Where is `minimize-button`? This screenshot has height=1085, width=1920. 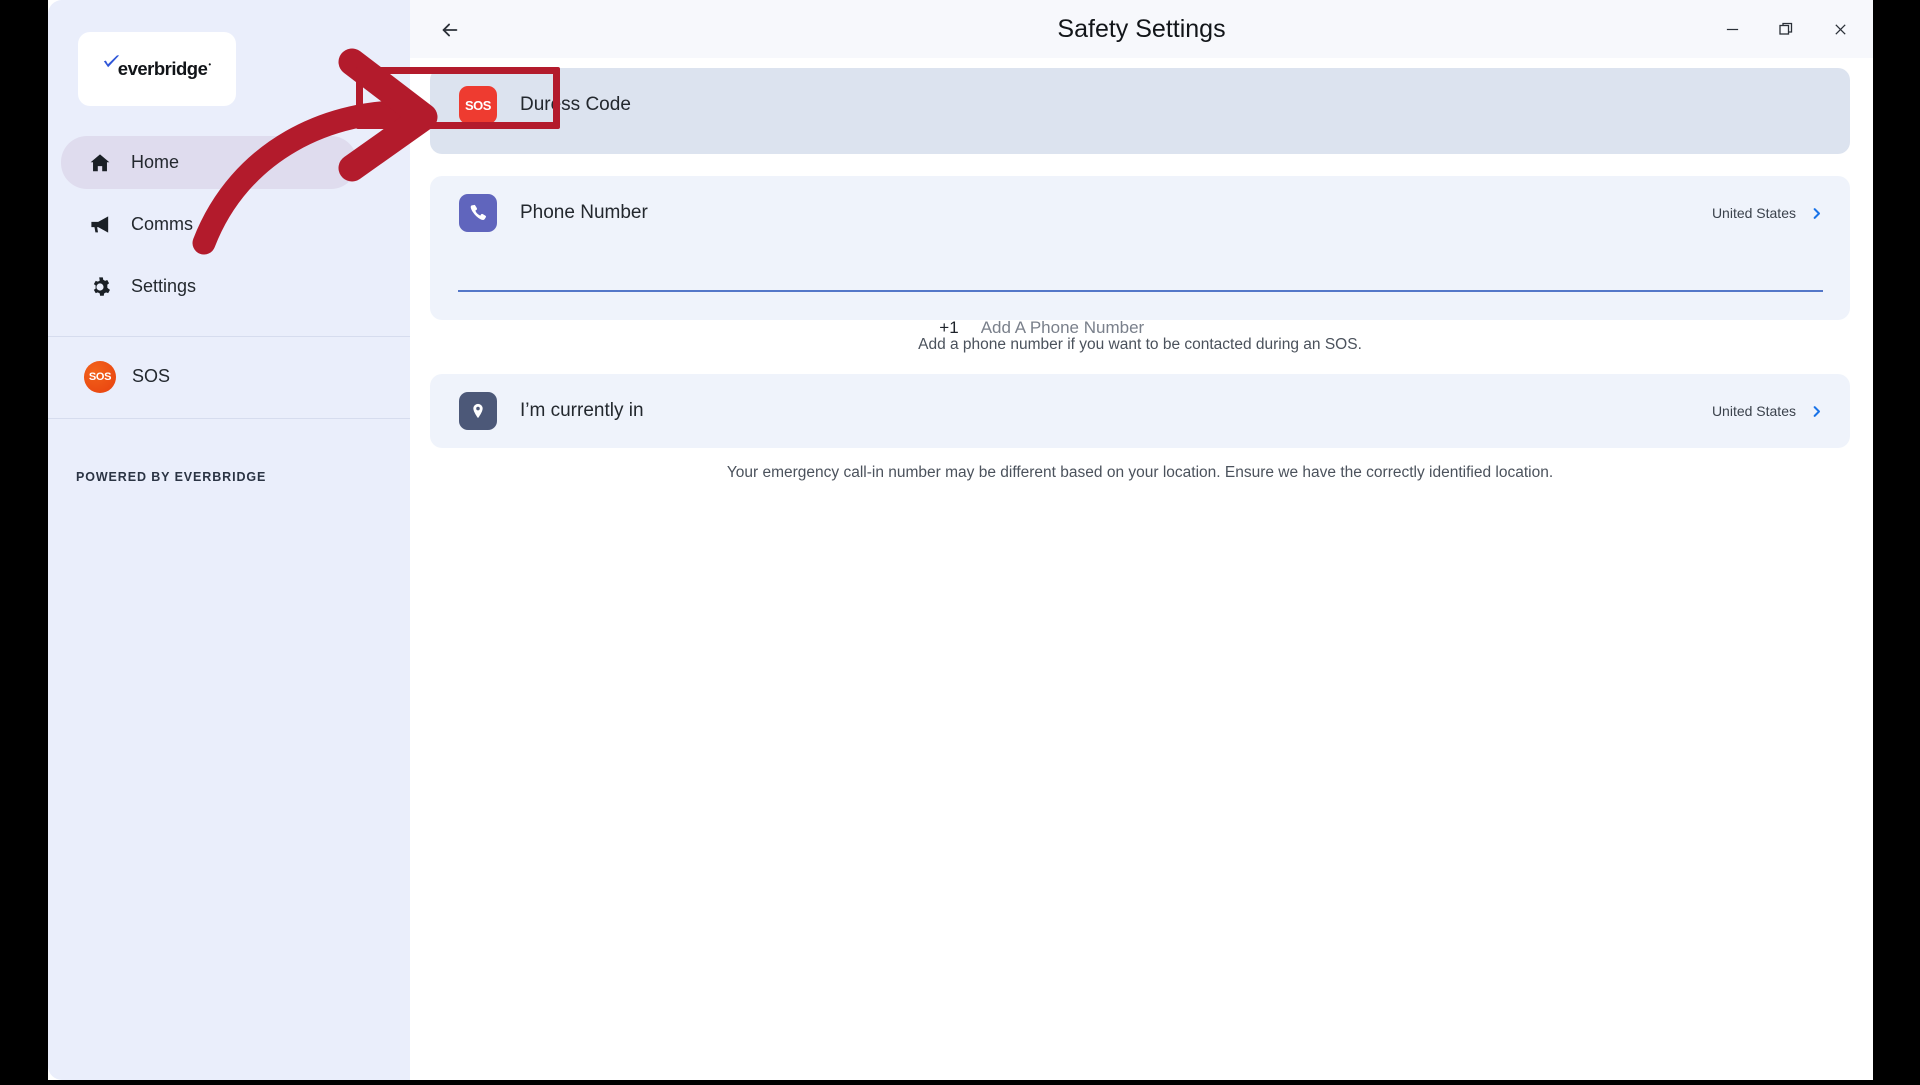
minimize-button is located at coordinates (1732, 29).